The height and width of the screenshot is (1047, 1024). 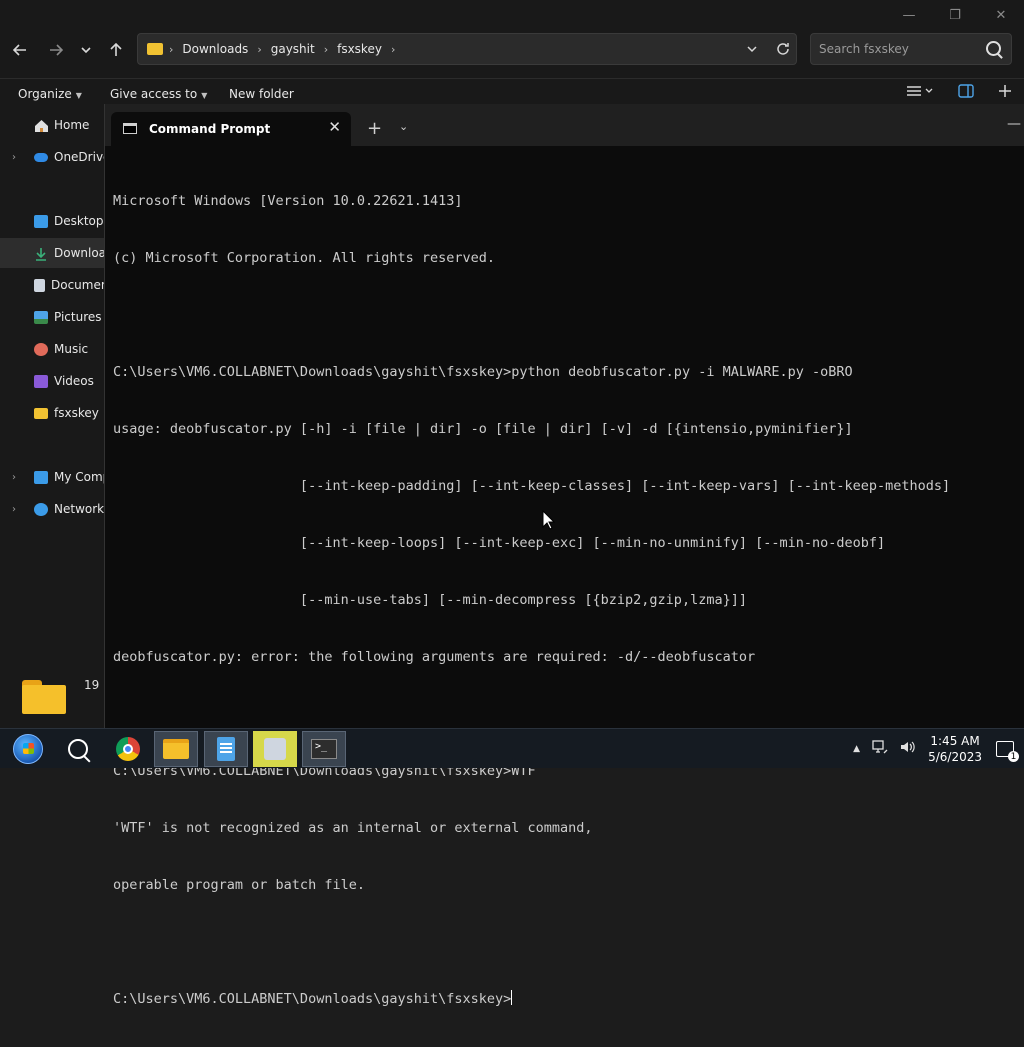 What do you see at coordinates (78, 317) in the screenshot?
I see `sidebar-label: Pictures` at bounding box center [78, 317].